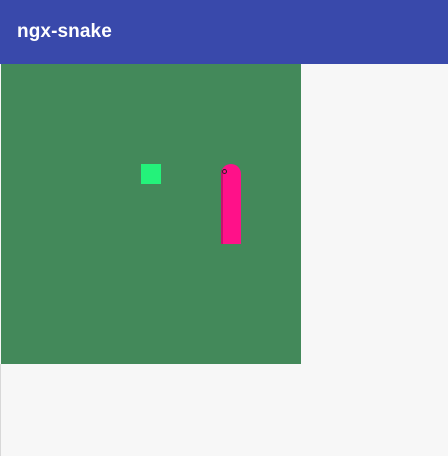 Image resolution: width=448 pixels, height=456 pixels. I want to click on snake-head, so click(231, 174).